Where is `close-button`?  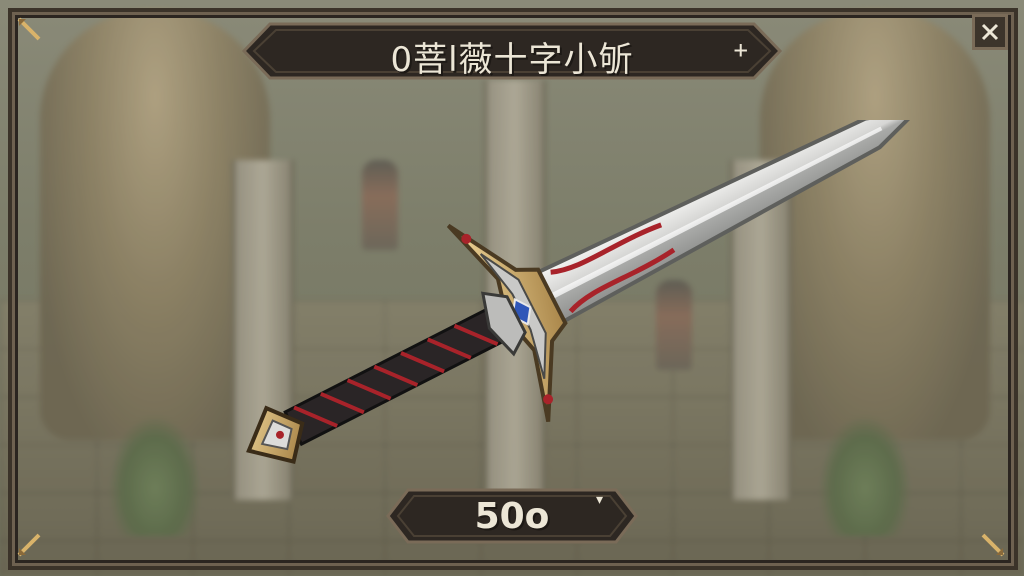
close-button is located at coordinates (990, 32).